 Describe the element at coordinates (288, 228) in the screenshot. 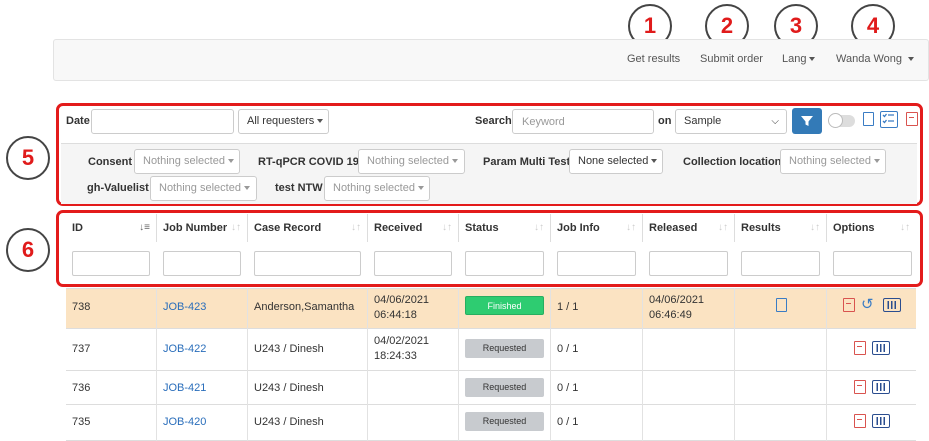

I see `col-header-case-label: Case Record` at that location.